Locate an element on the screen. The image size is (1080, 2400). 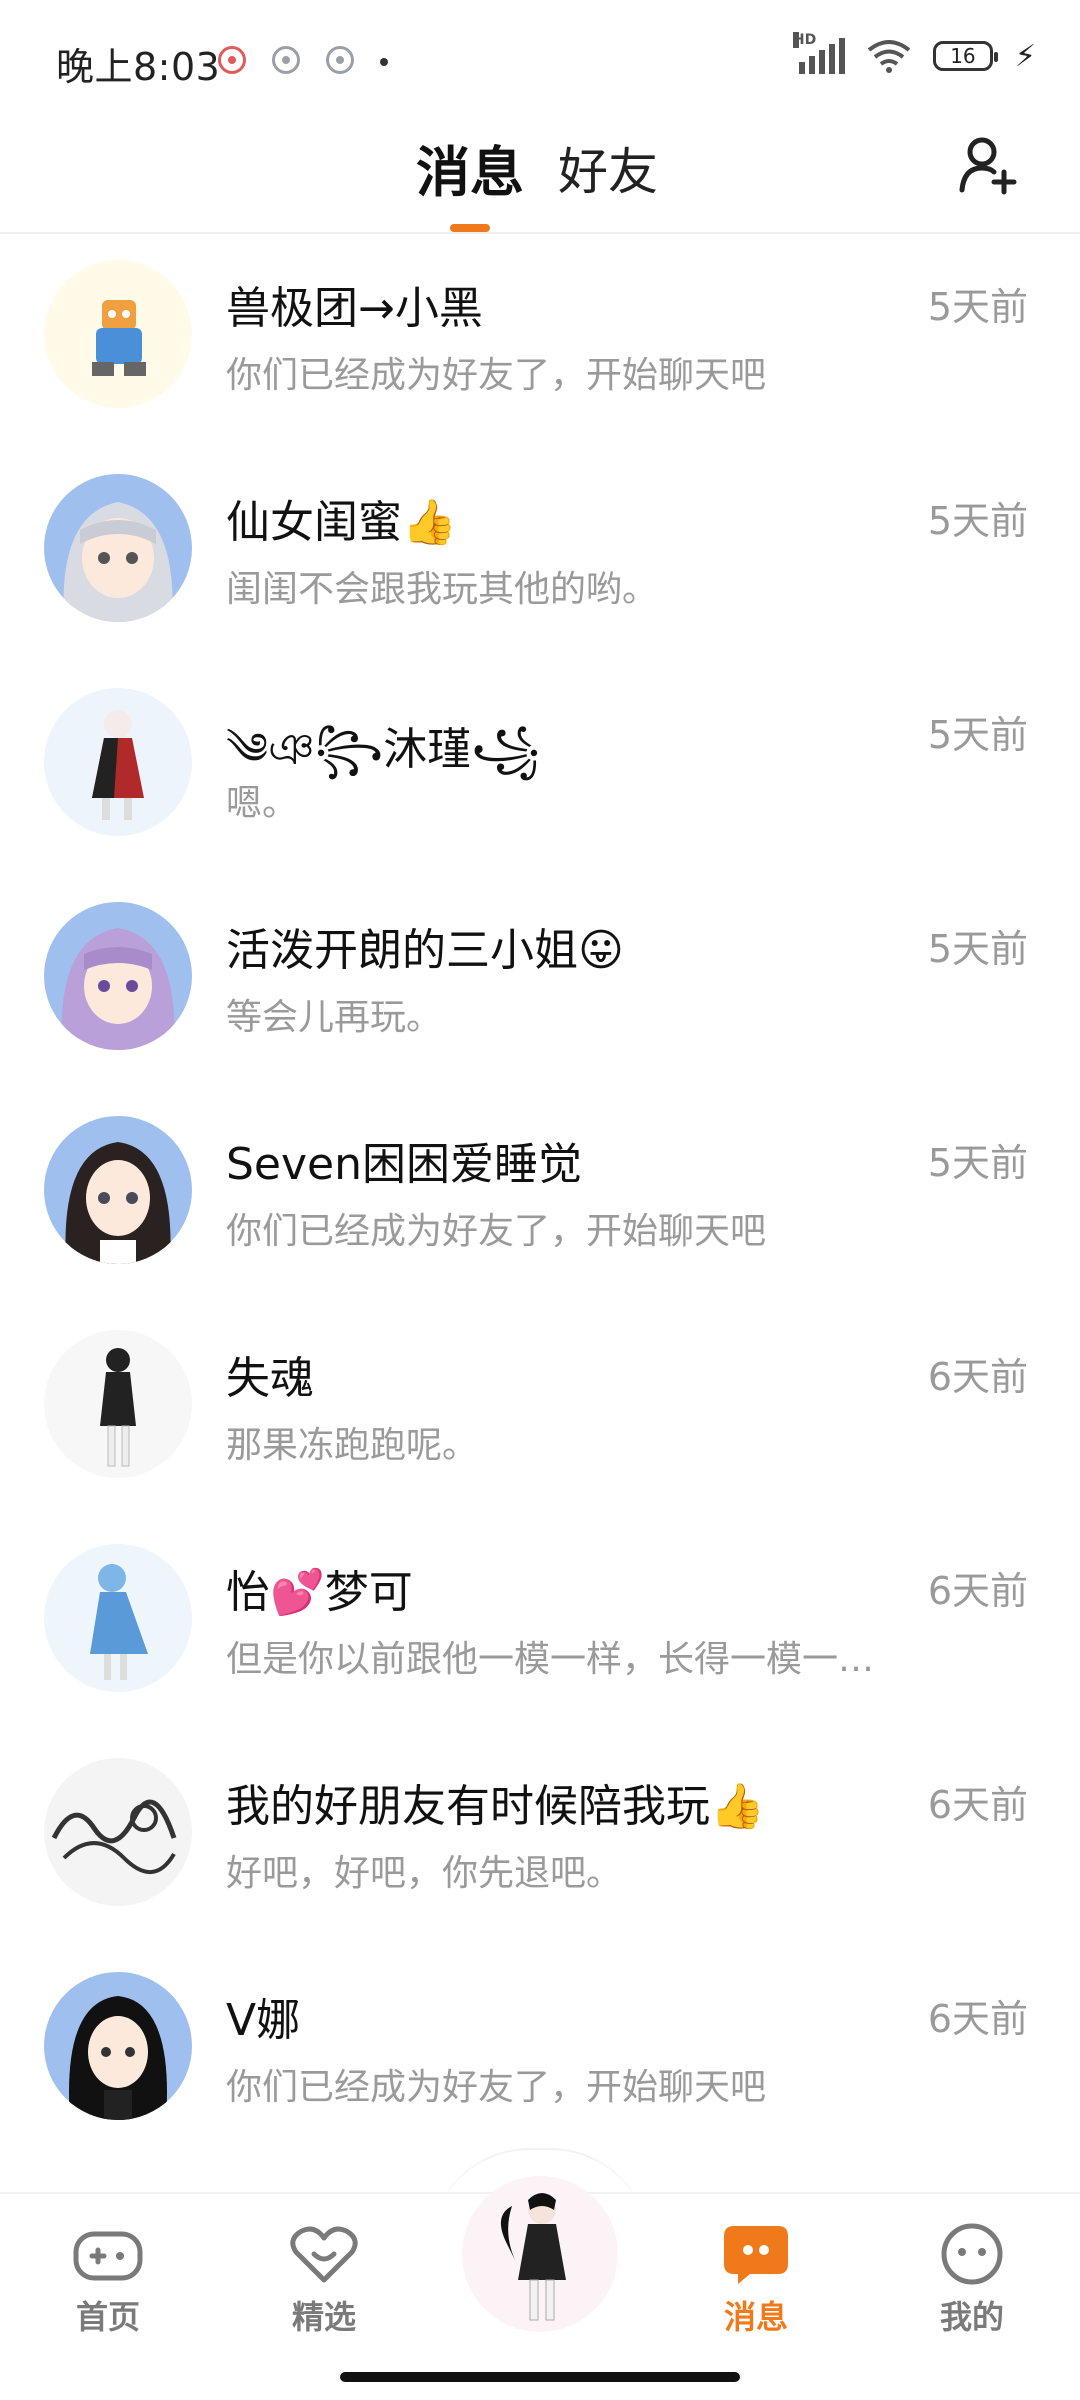
black-hair-girl-avatar is located at coordinates (118, 2046).